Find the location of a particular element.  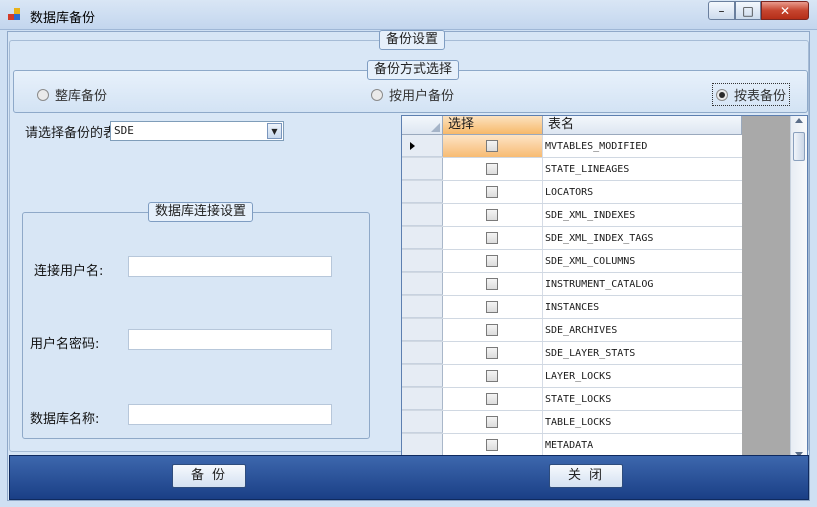

password-field is located at coordinates (230, 339).